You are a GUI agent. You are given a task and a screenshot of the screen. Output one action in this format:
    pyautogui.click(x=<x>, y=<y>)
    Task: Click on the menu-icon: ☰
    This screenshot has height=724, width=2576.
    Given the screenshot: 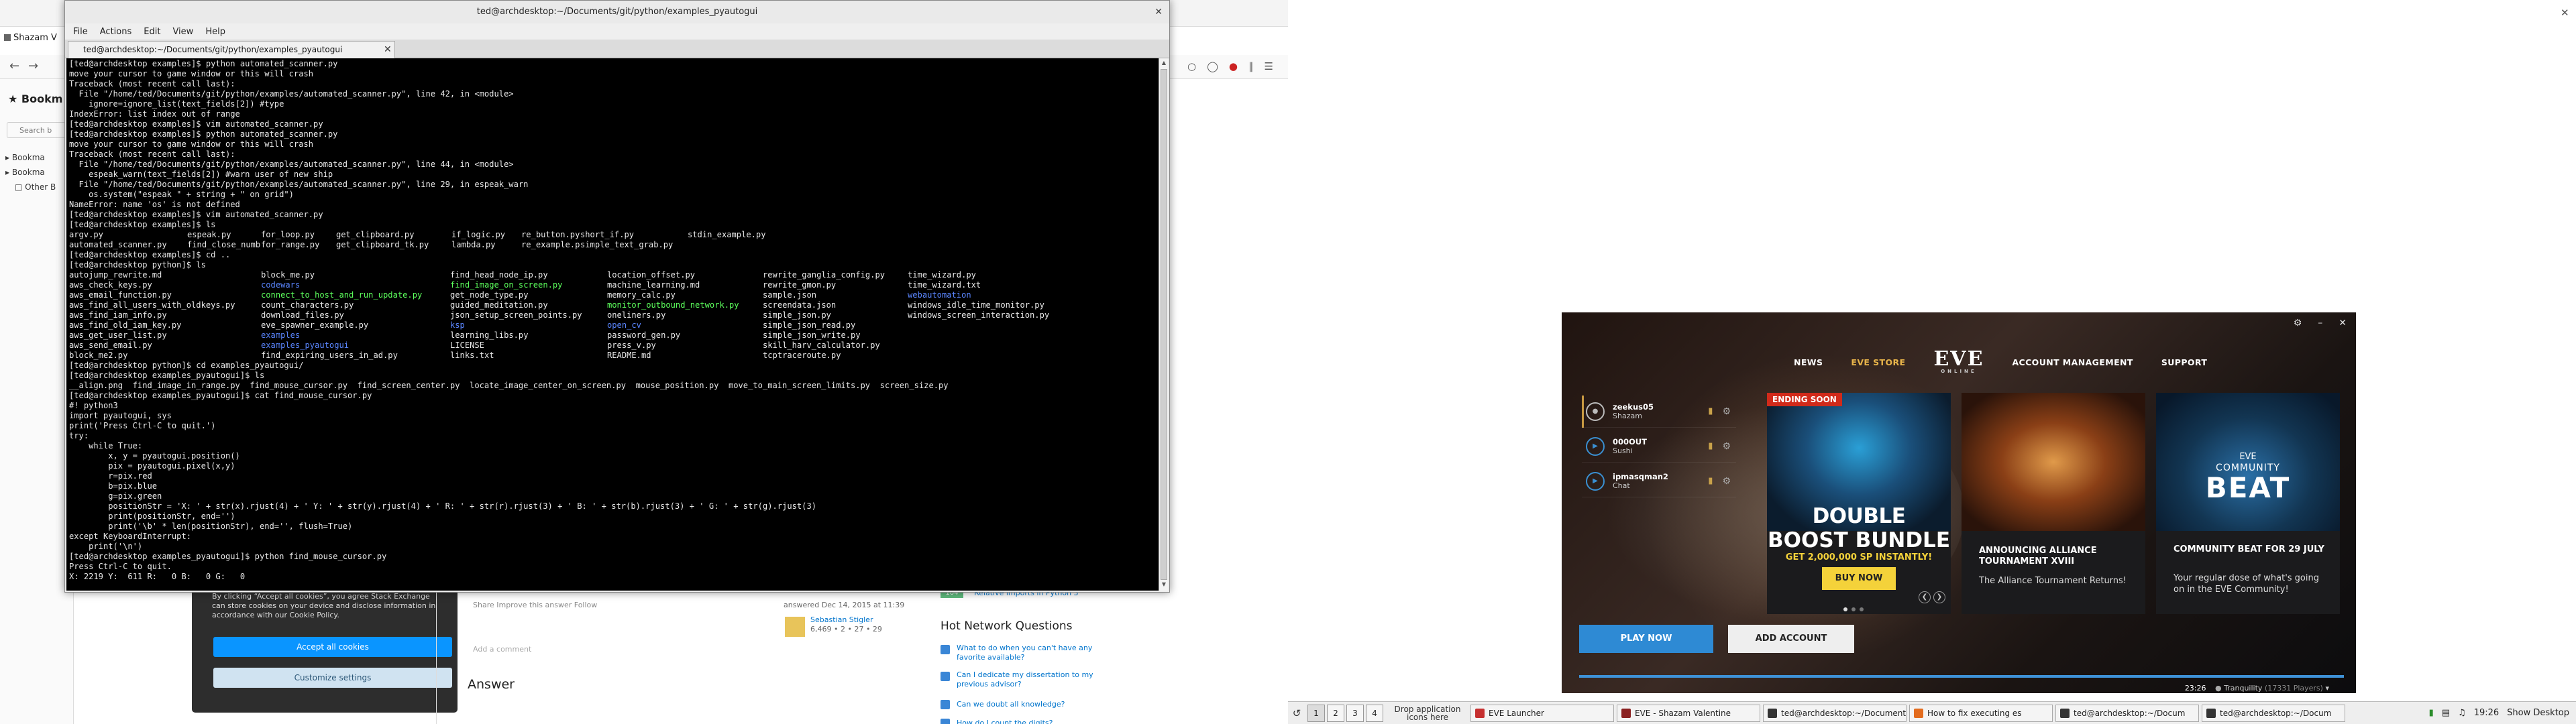 What is the action you would take?
    pyautogui.click(x=1268, y=66)
    